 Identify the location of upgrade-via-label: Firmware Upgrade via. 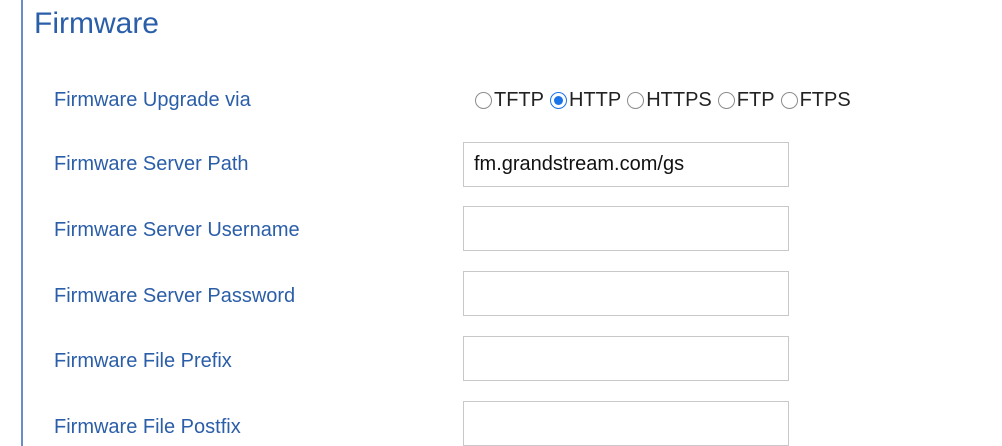
(152, 100).